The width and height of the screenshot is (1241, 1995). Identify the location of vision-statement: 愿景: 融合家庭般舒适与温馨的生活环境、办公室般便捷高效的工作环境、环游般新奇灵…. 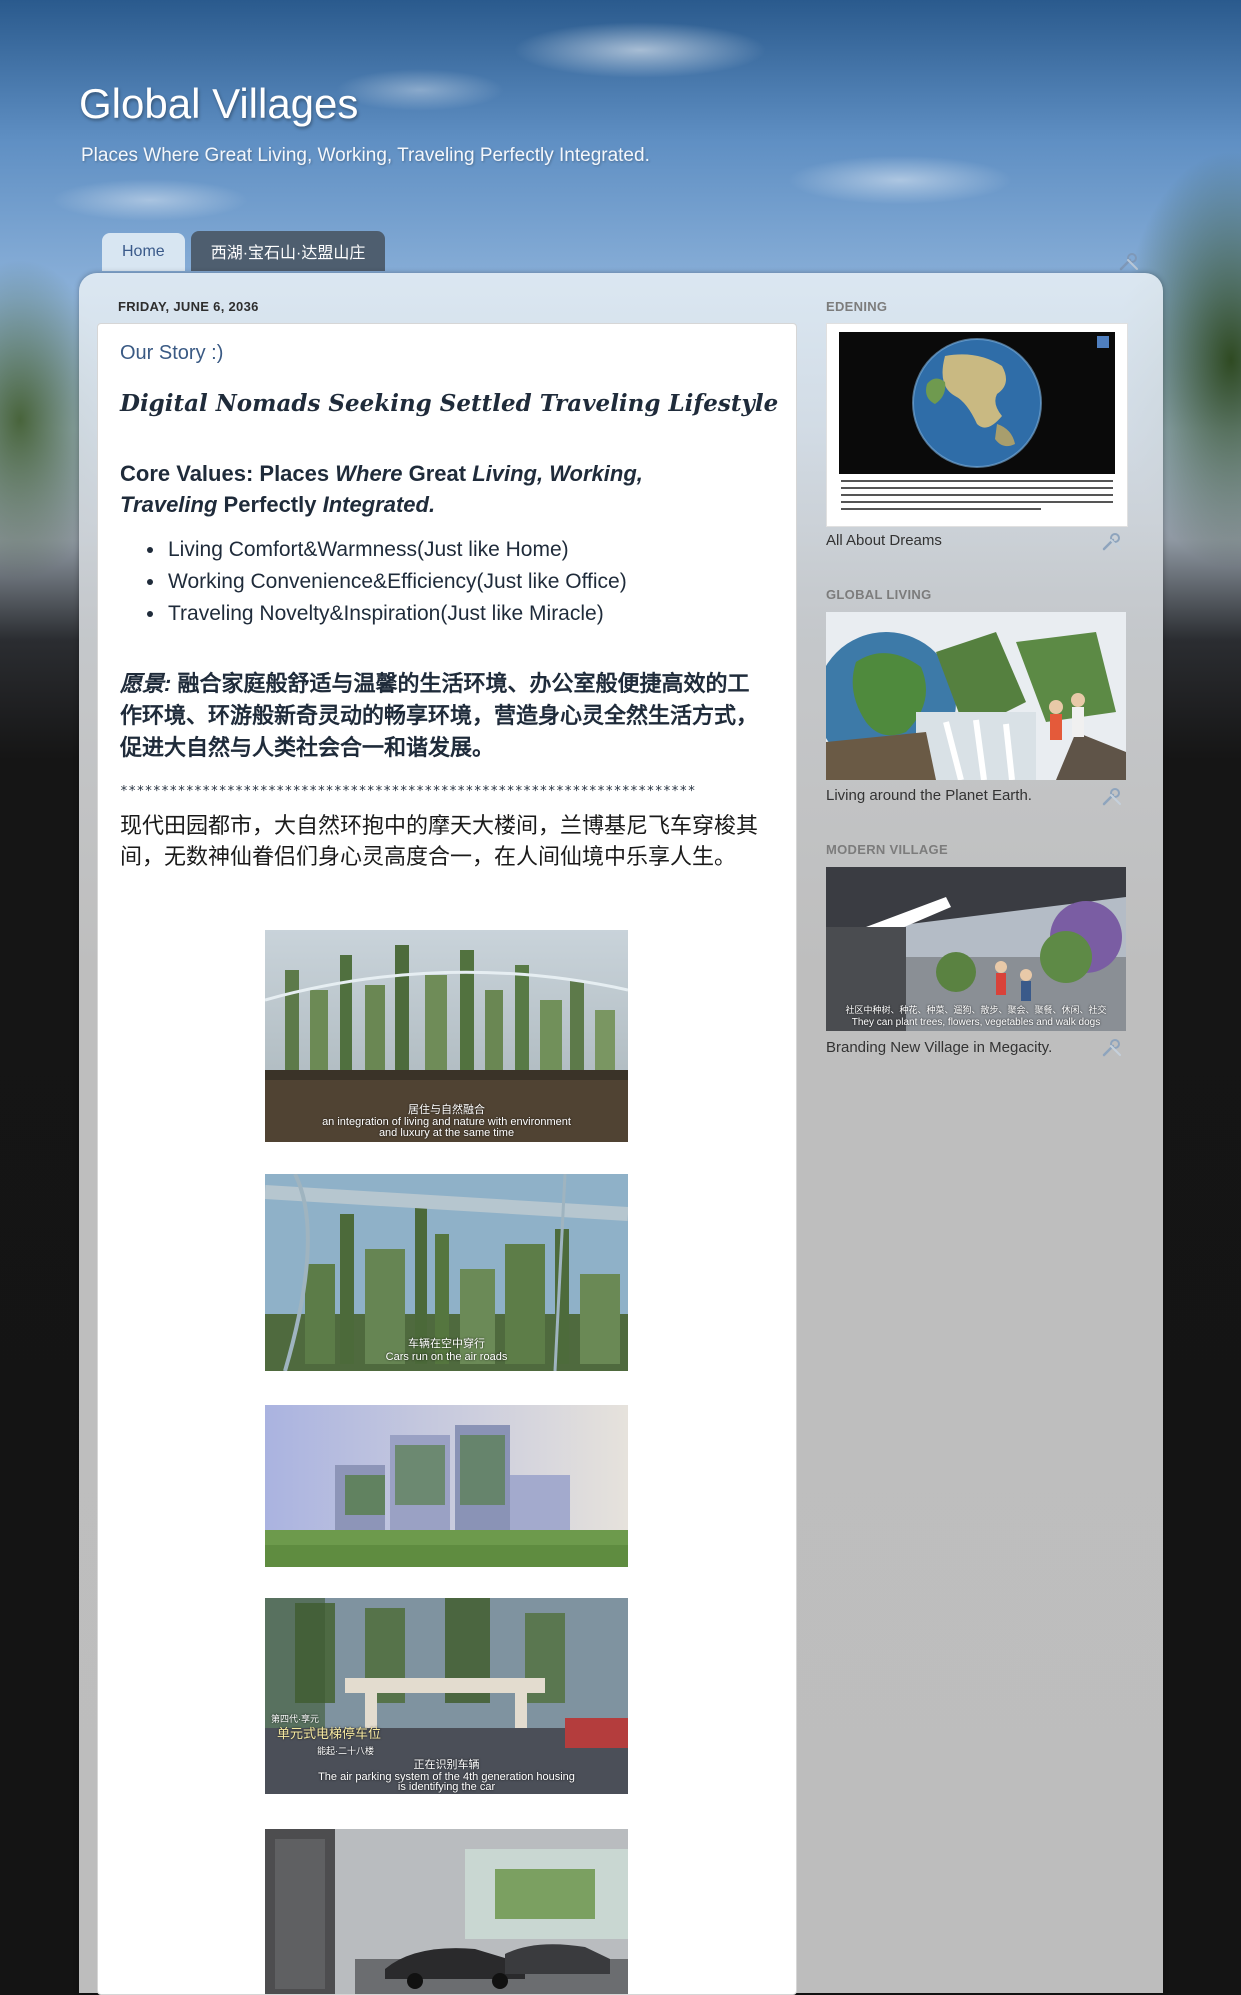
(445, 716).